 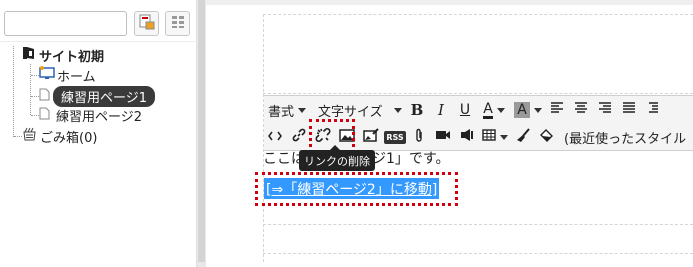 I want to click on align-justify-button, so click(x=629, y=110).